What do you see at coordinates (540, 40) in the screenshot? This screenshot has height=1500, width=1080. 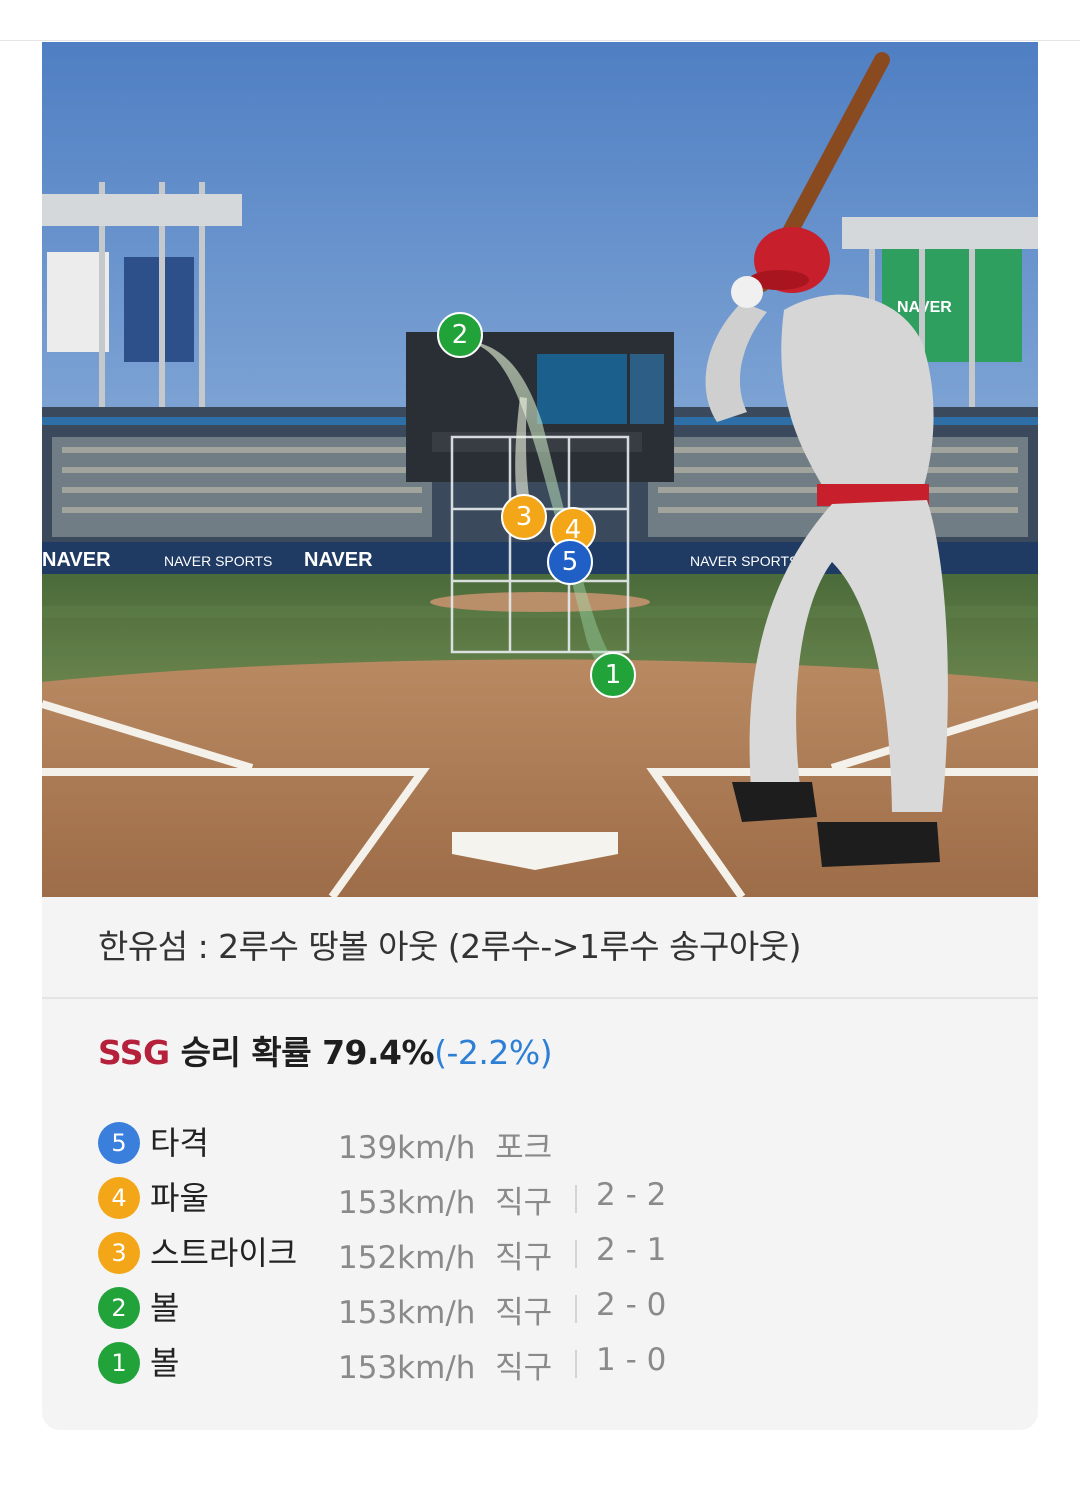 I see `top-divider` at bounding box center [540, 40].